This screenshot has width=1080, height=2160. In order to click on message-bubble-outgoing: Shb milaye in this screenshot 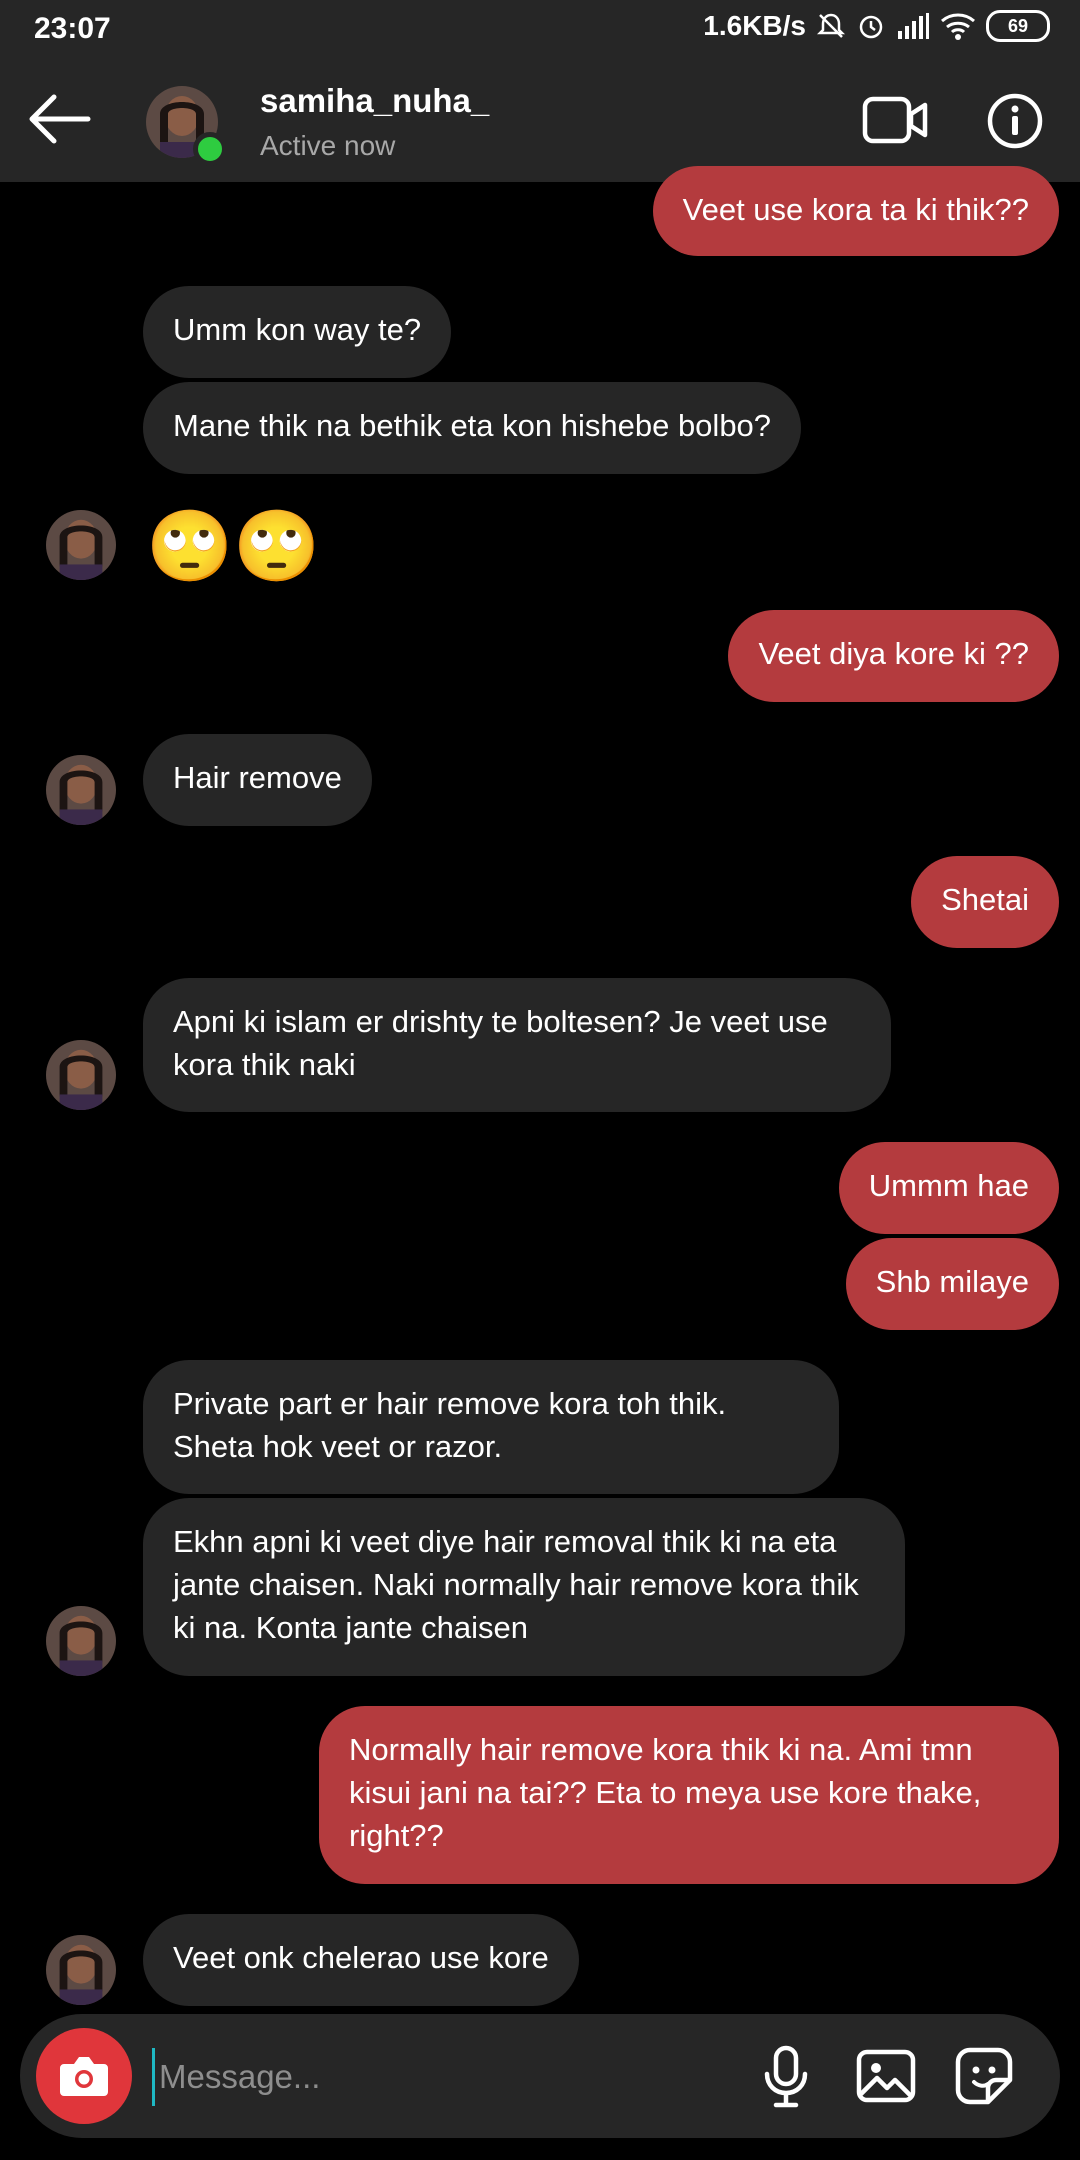, I will do `click(952, 1284)`.